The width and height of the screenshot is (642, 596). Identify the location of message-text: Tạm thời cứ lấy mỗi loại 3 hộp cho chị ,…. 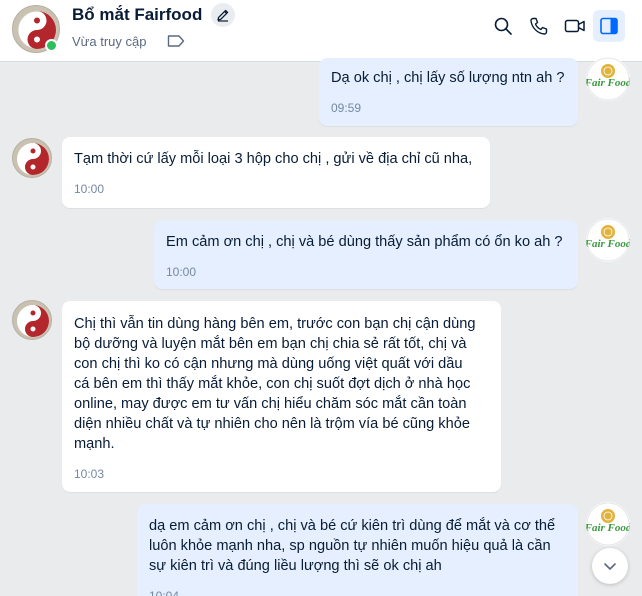
(273, 159).